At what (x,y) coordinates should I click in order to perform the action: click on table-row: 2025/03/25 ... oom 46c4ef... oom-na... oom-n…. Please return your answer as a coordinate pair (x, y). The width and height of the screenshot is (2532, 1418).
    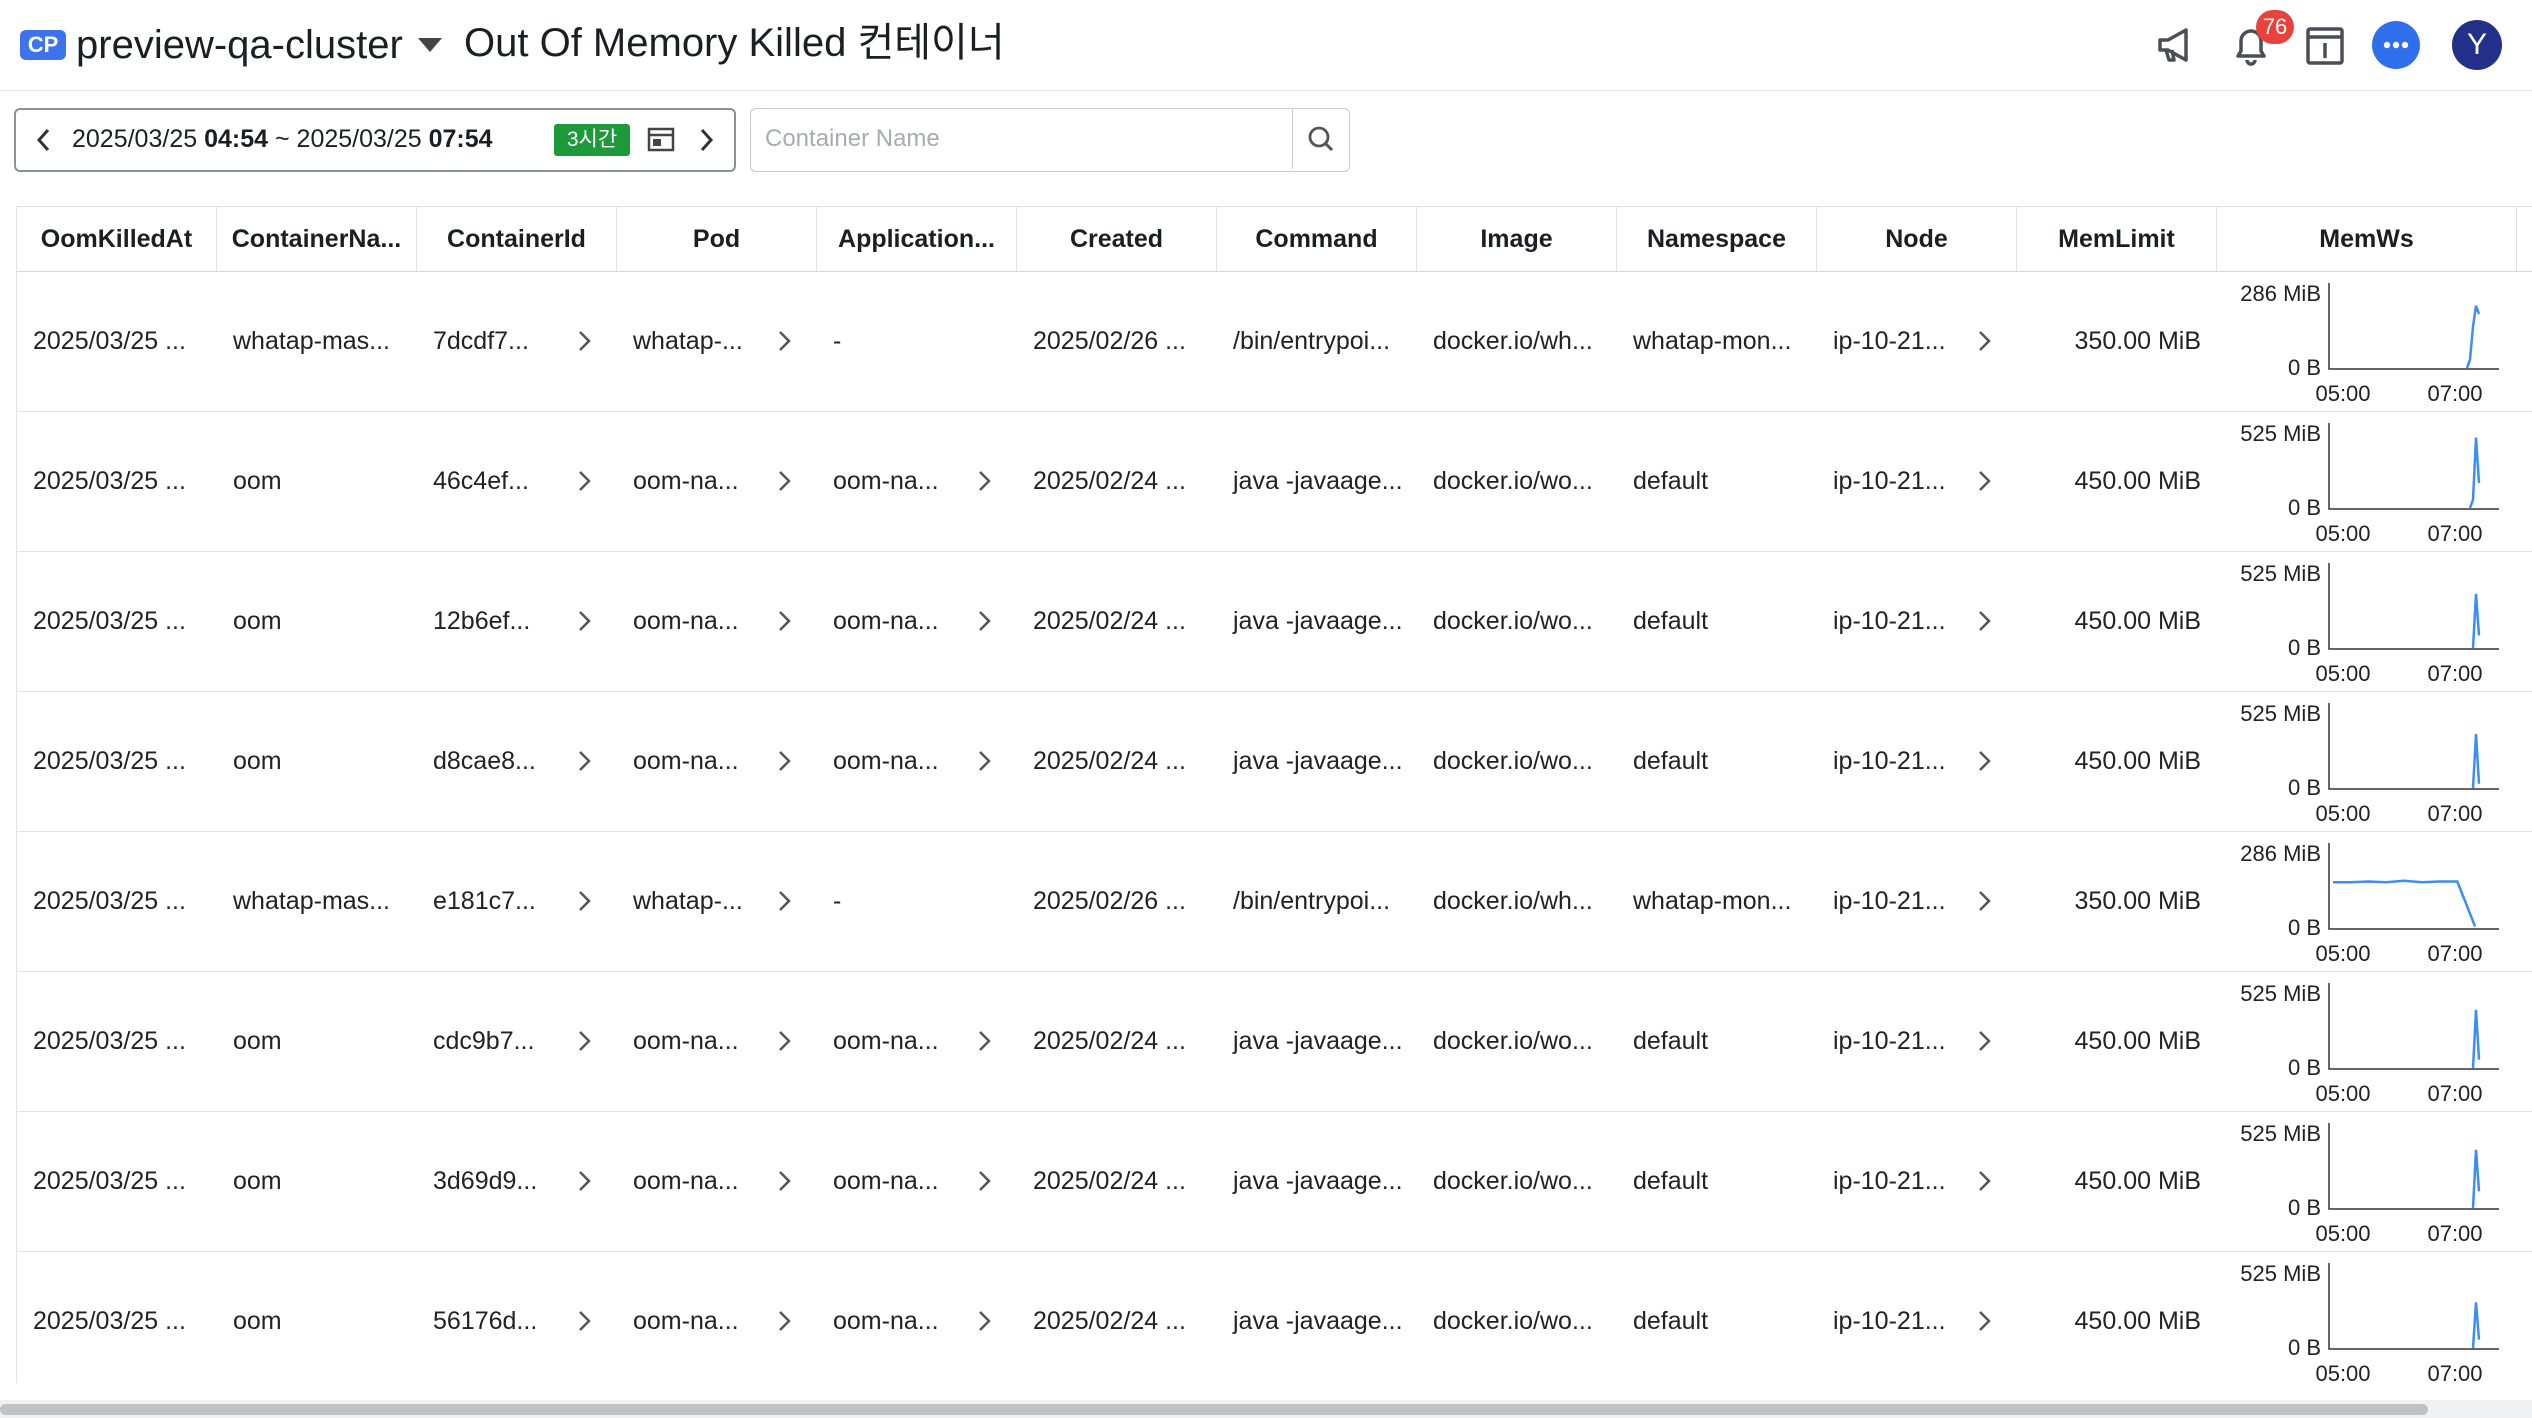
    Looking at the image, I should click on (1274, 481).